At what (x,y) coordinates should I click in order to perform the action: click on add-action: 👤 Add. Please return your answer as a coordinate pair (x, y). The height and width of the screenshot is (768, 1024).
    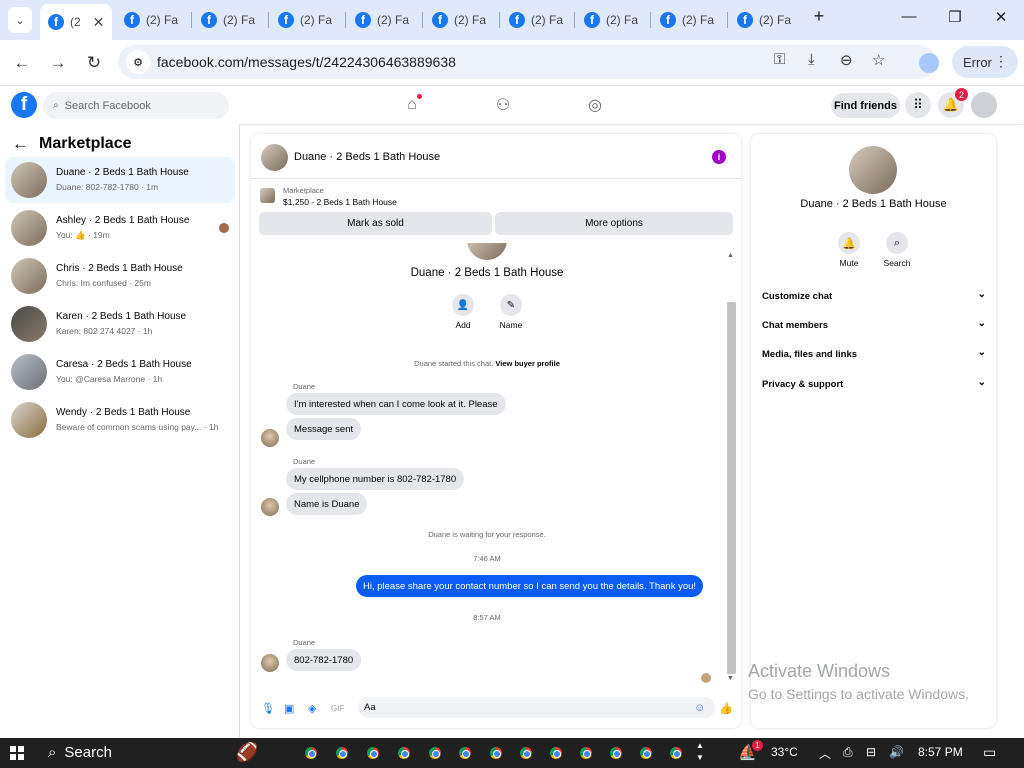
    Looking at the image, I should click on (463, 312).